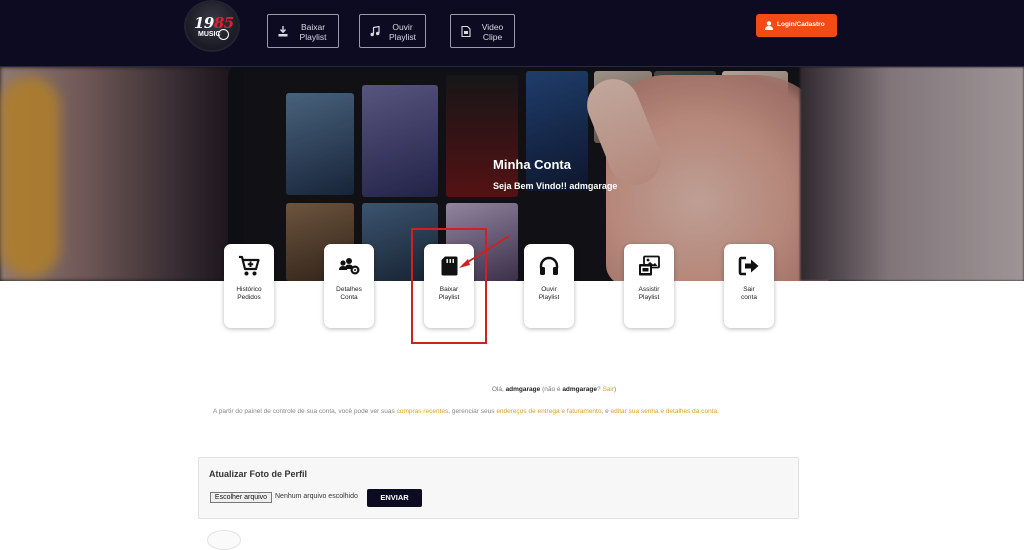 The height and width of the screenshot is (550, 1024). I want to click on welcome-message: Seja Bem Vindo!! admgarage, so click(555, 186).